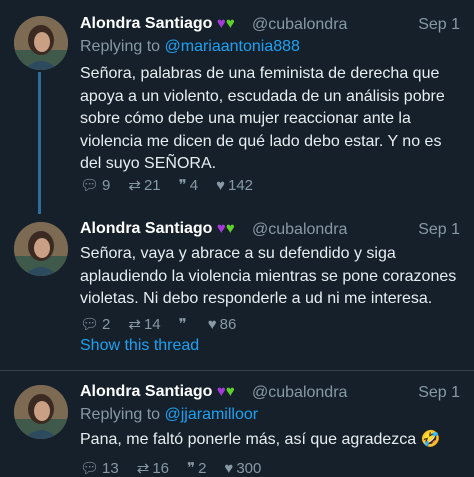 The image size is (474, 477). Describe the element at coordinates (153, 468) in the screenshot. I see `retweet-button: ⇄ 16` at that location.